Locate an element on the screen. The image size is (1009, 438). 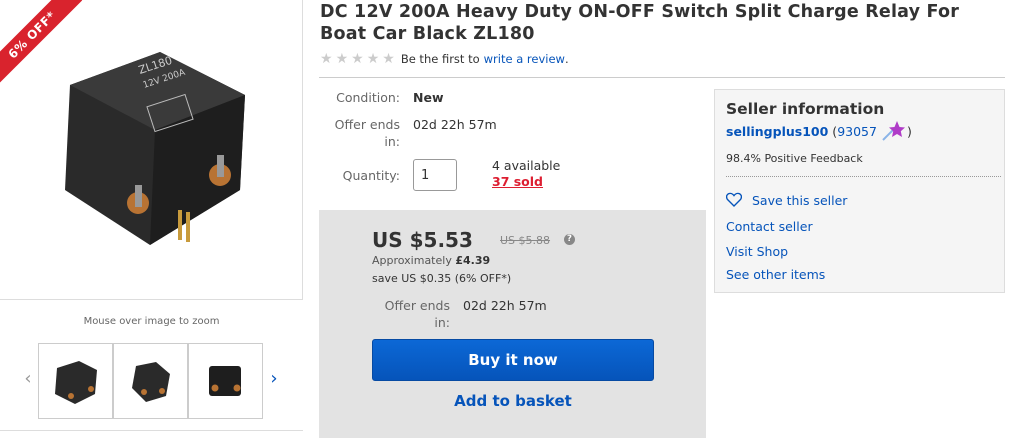
positive-feedback: 98.4% Positive Feedback is located at coordinates (794, 158).